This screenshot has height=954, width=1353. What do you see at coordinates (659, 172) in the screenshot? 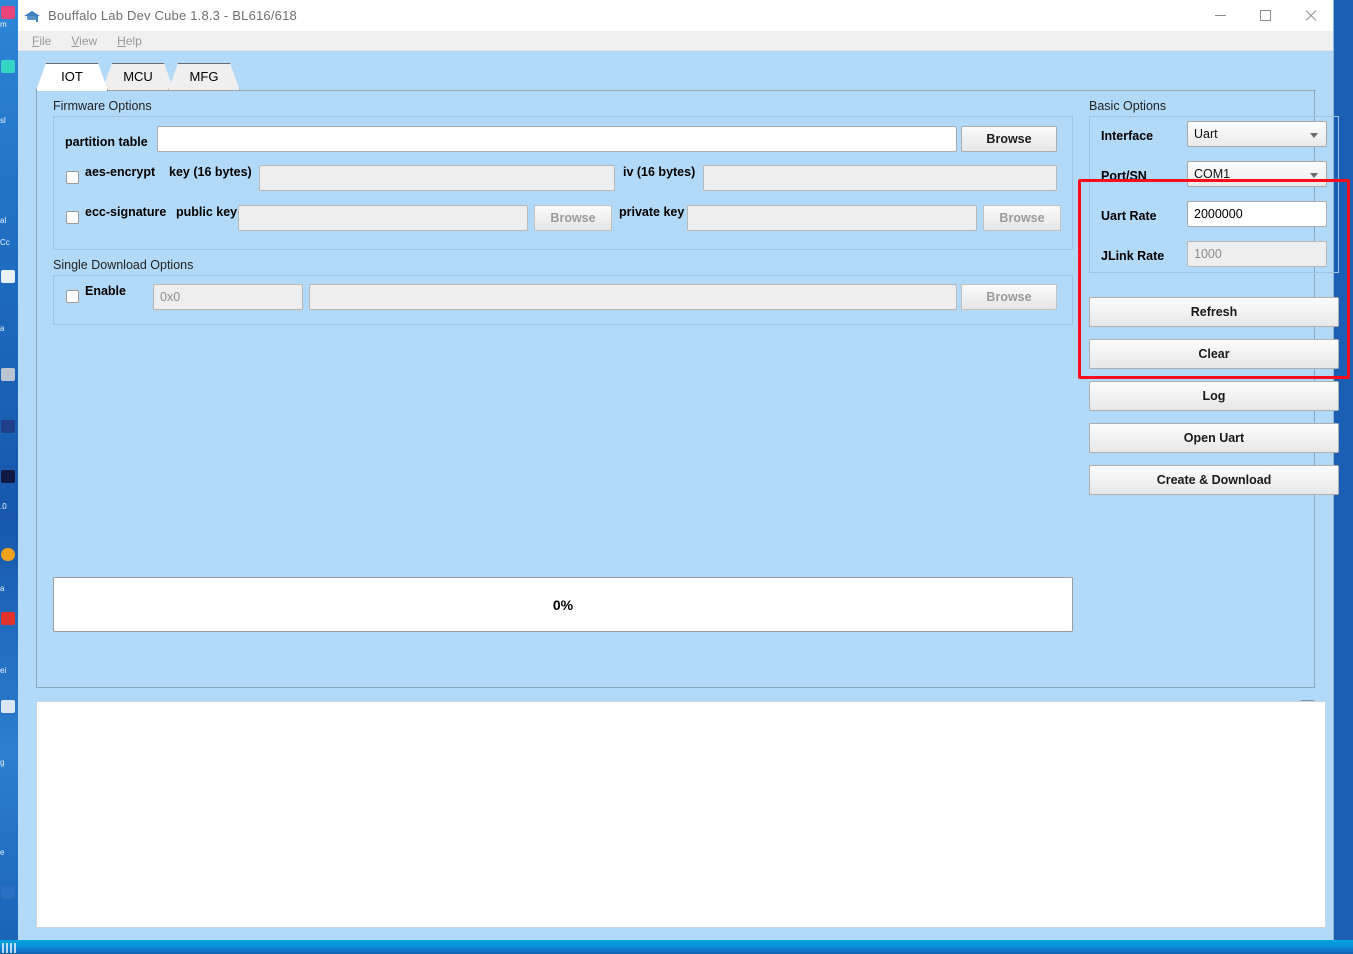
I see `aes-iv-label: iv (16 bytes)` at bounding box center [659, 172].